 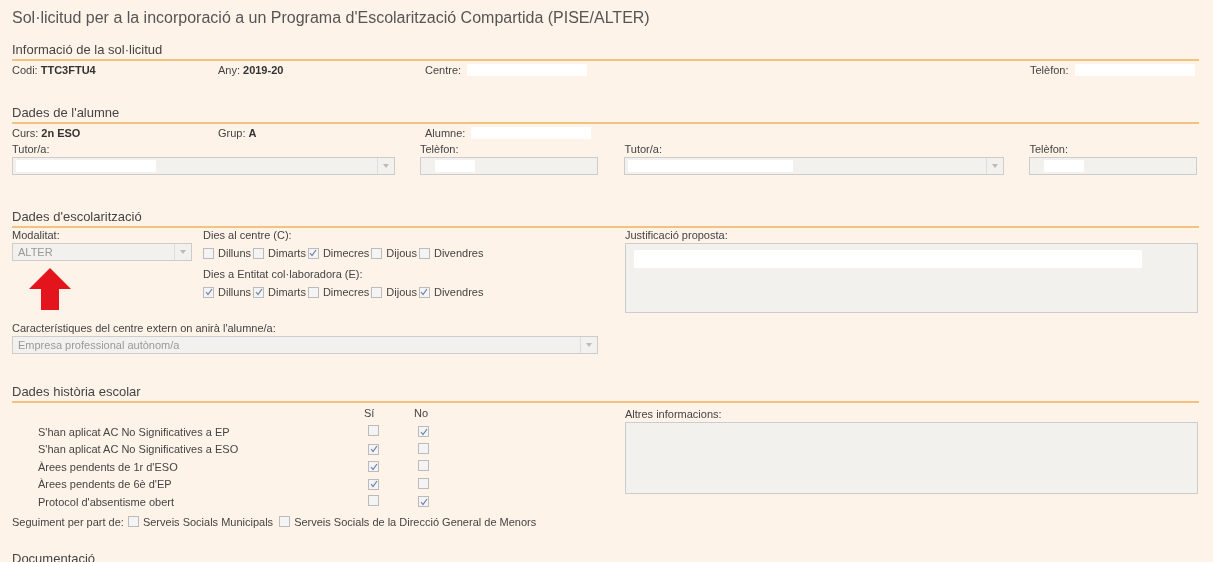 I want to click on up-arrow-icon, so click(x=50, y=289).